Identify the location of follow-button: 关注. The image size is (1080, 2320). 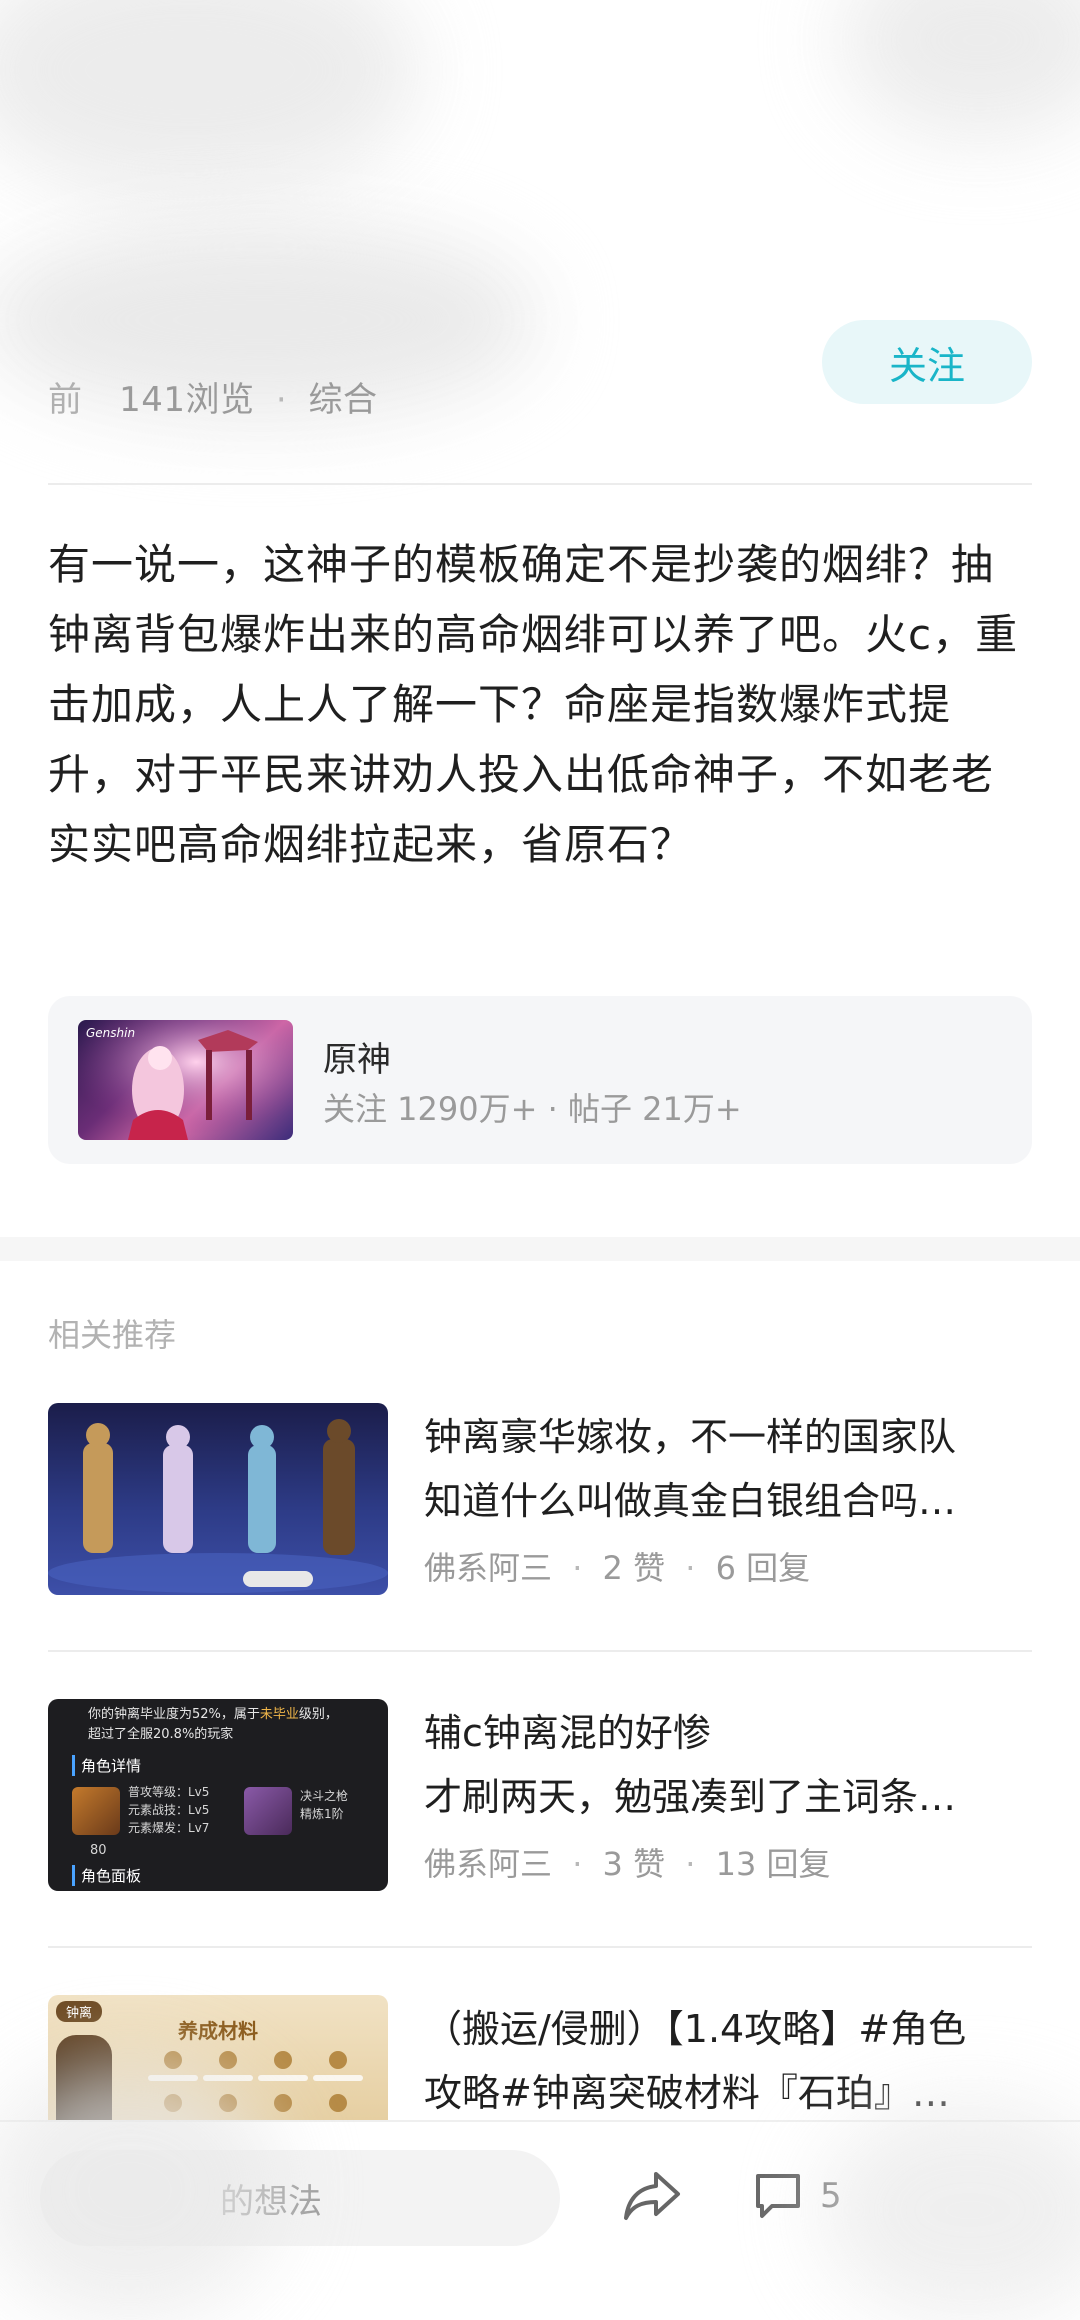
(927, 362).